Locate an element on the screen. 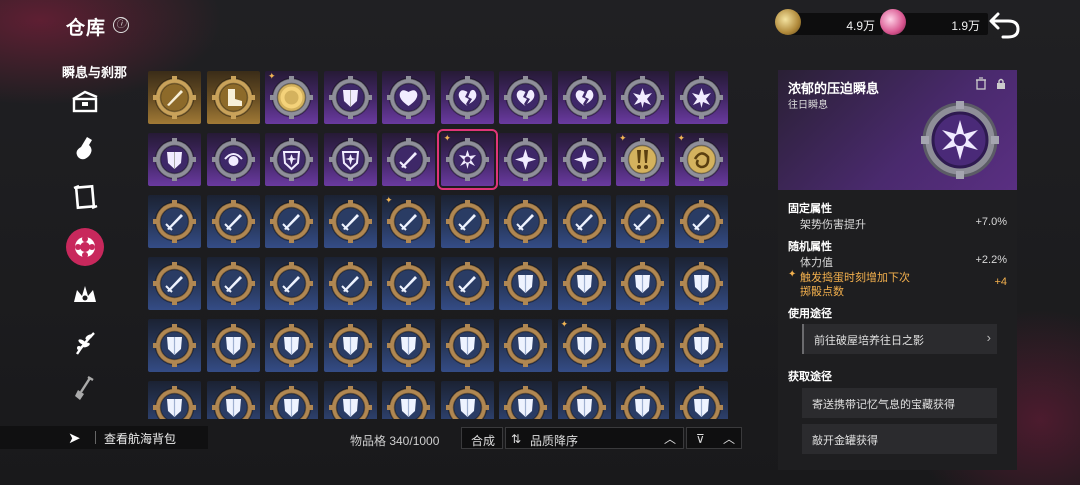 This screenshot has width=1080, height=485. category-bottle-icon is located at coordinates (85, 149).